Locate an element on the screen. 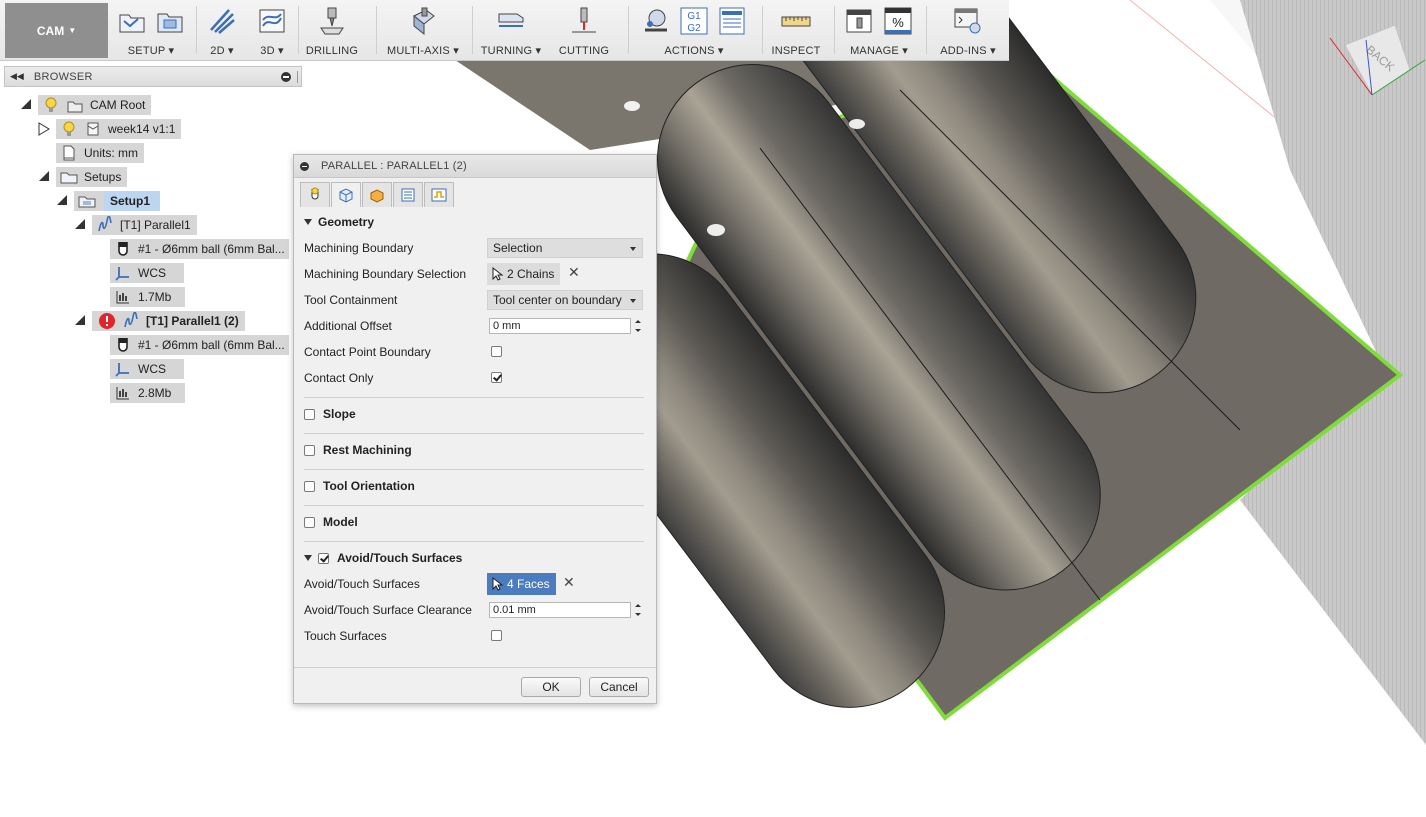 This screenshot has height=817, width=1426. browser-minimize-button is located at coordinates (286, 77).